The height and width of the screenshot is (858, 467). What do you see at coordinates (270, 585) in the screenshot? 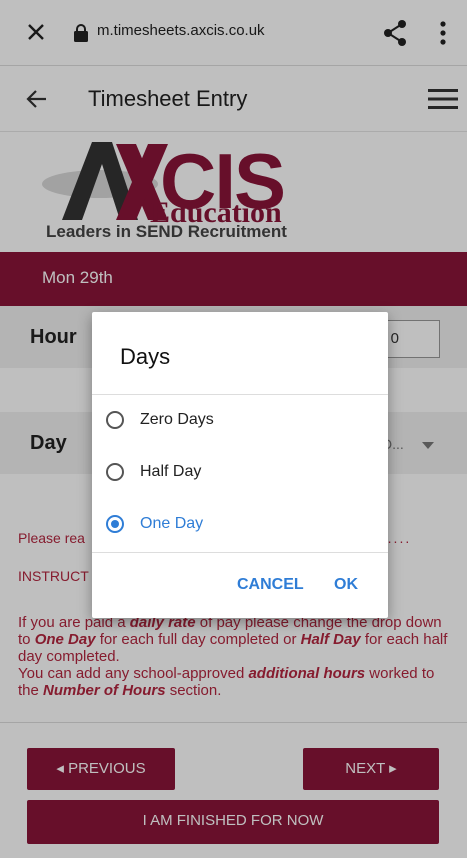
I see `cancel-button: CANCEL` at bounding box center [270, 585].